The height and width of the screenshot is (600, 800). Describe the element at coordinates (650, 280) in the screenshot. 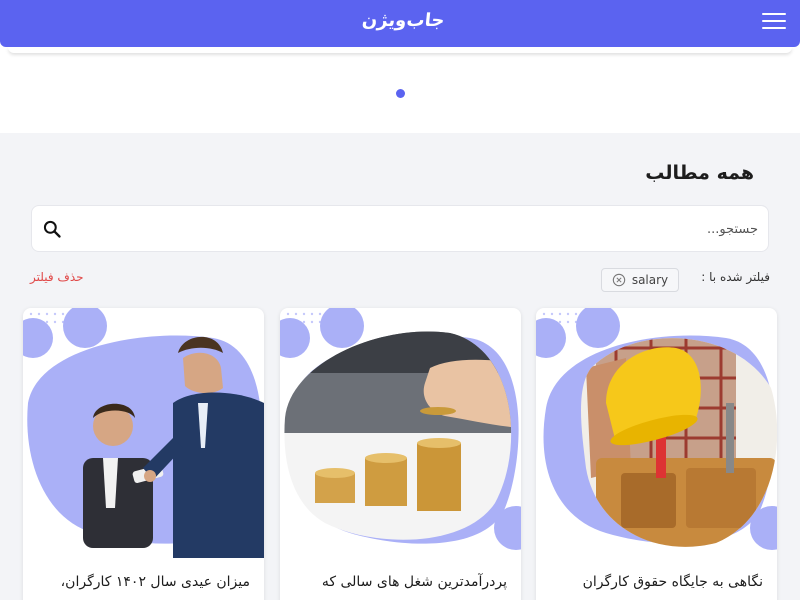

I see `filter-chip-label: salary` at that location.